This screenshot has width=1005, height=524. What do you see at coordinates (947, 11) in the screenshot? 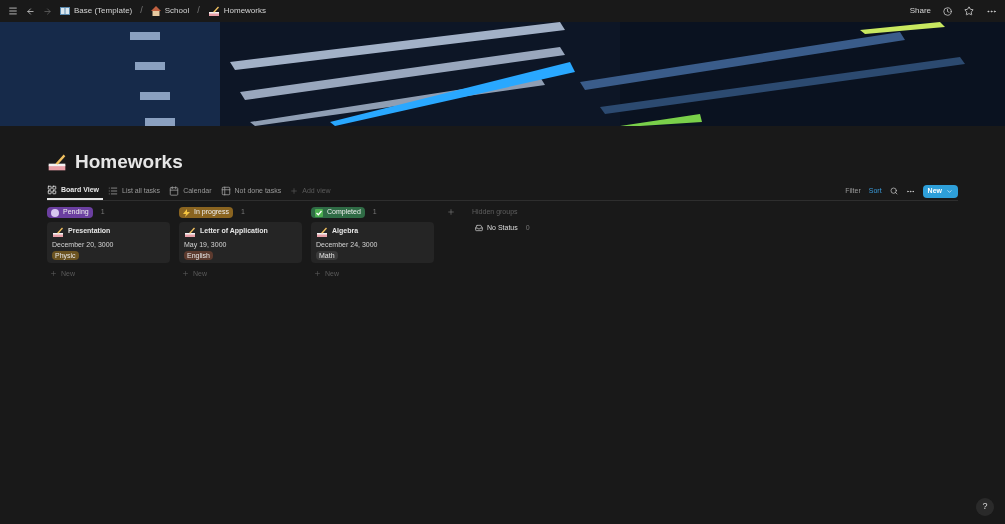
I see `clock-icon` at bounding box center [947, 11].